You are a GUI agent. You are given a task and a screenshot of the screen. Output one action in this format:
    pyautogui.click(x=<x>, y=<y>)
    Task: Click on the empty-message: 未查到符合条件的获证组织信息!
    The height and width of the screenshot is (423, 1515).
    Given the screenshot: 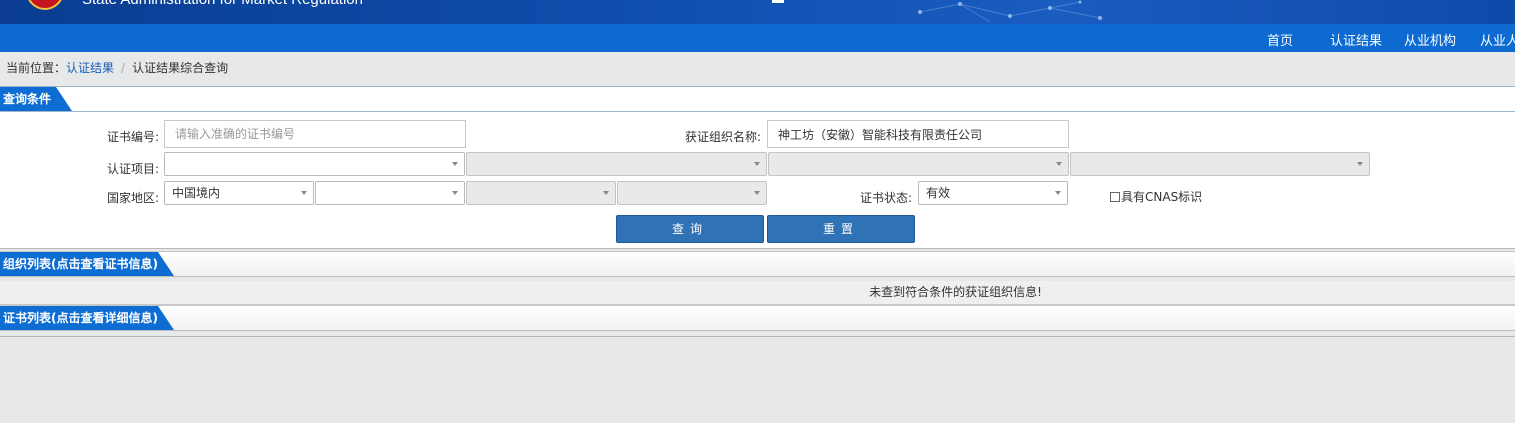 What is the action you would take?
    pyautogui.click(x=955, y=292)
    